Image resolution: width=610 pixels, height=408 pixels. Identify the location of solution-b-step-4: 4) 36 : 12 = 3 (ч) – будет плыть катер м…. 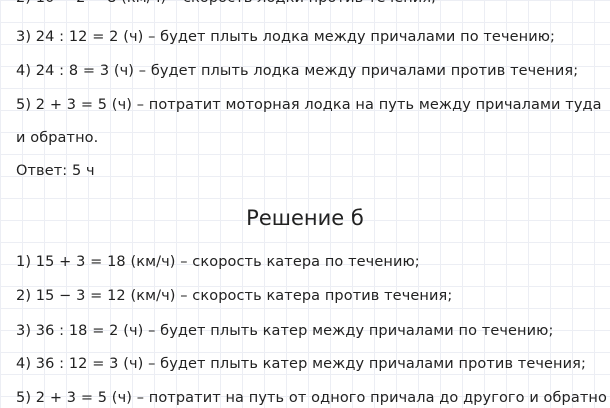
(301, 364).